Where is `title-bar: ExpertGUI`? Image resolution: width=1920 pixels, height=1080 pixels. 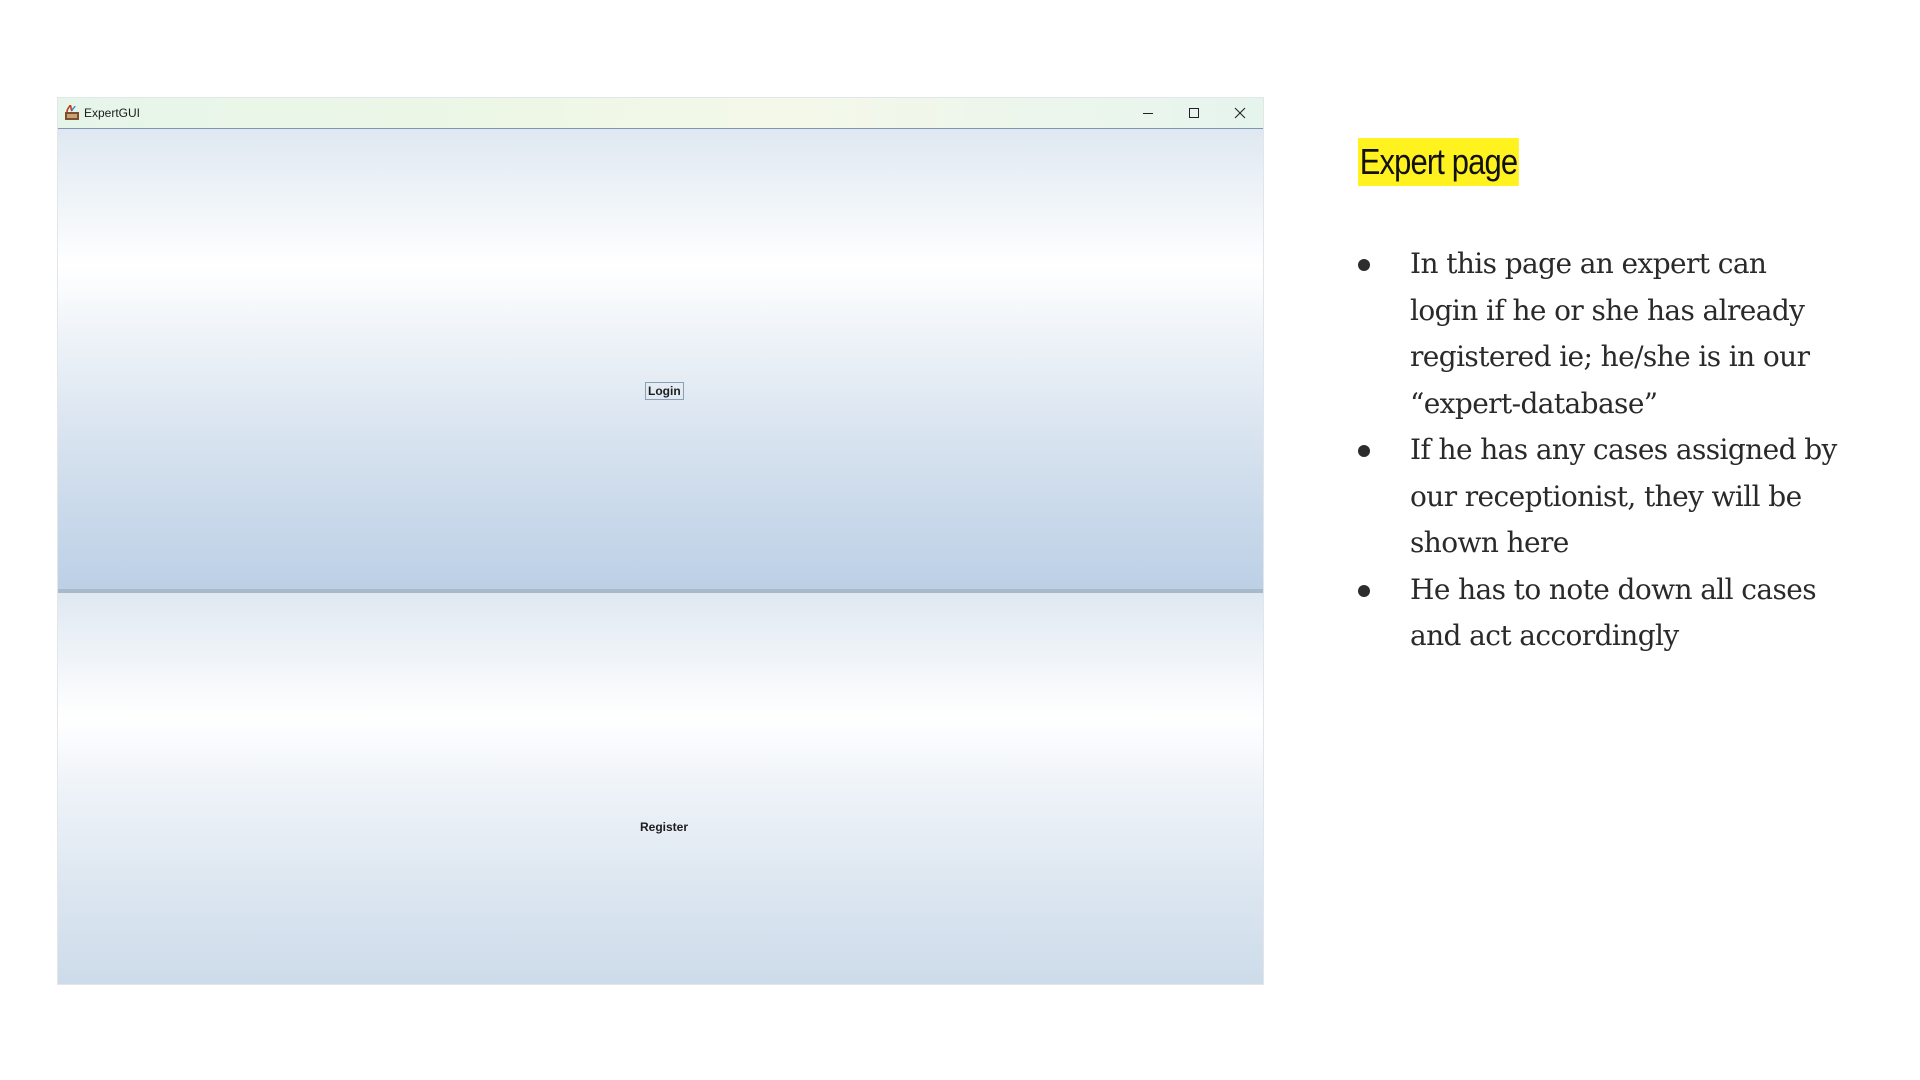 title-bar: ExpertGUI is located at coordinates (660, 113).